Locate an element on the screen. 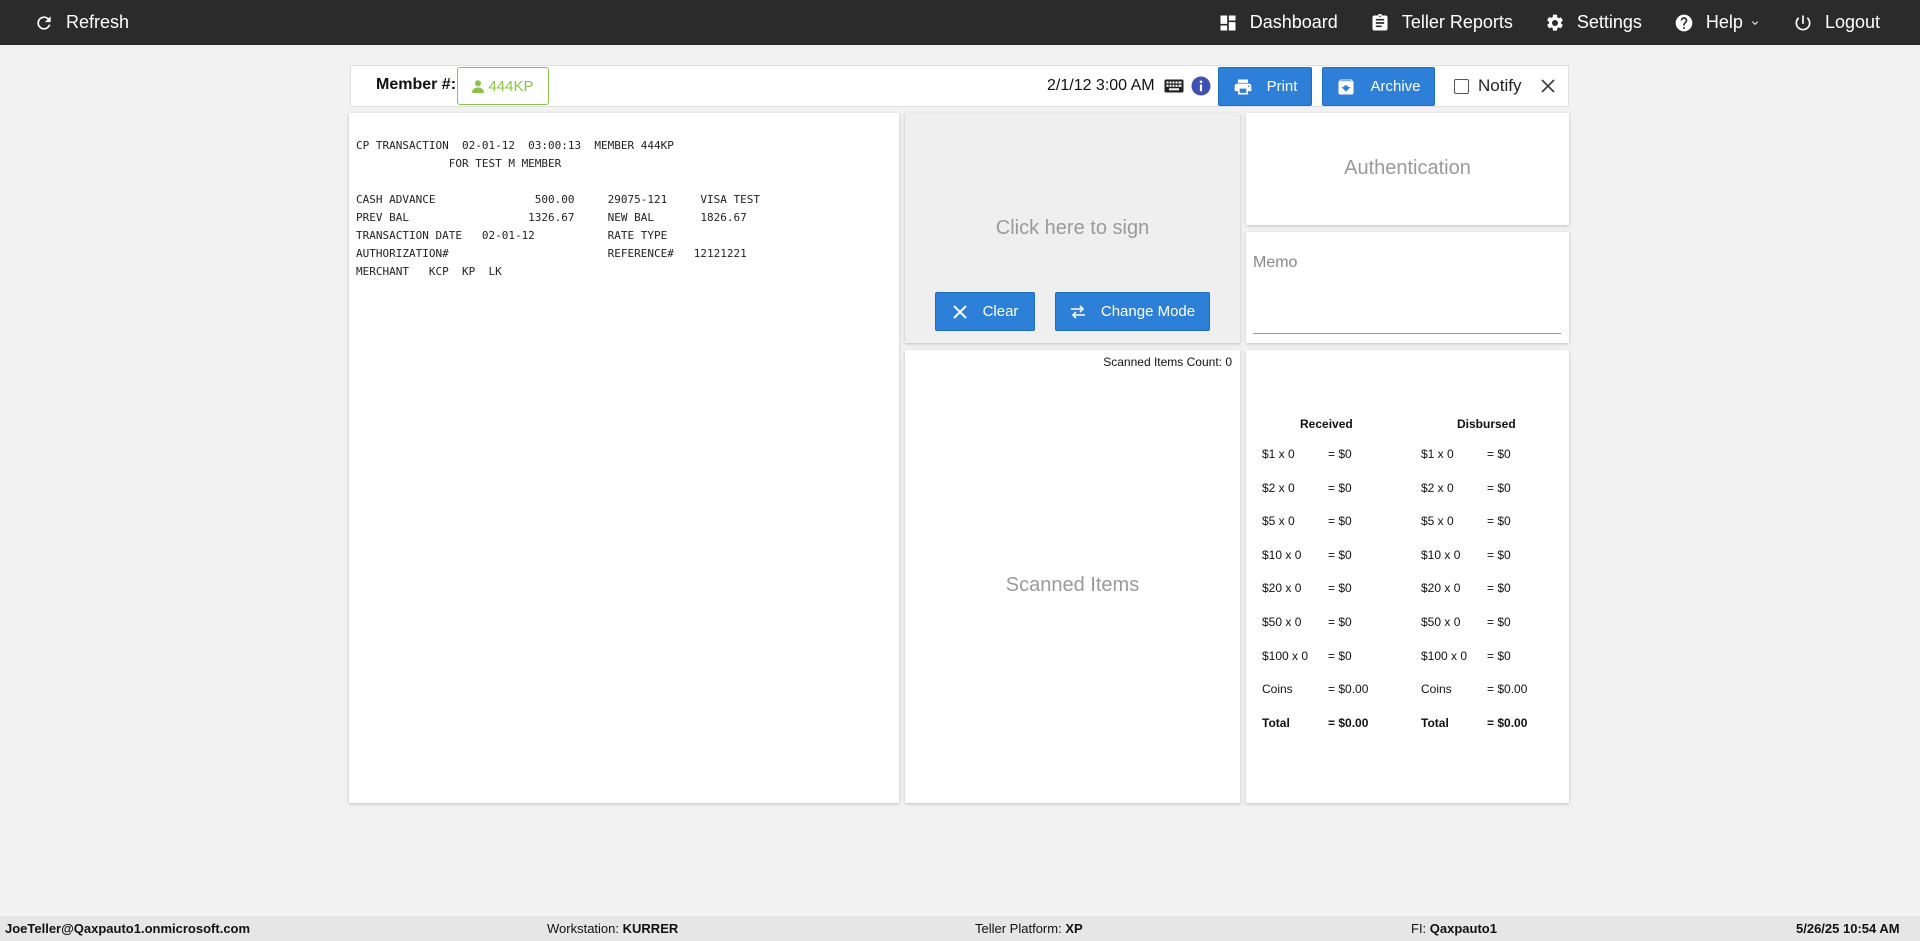 The height and width of the screenshot is (941, 1920). print-label: Print is located at coordinates (1282, 86).